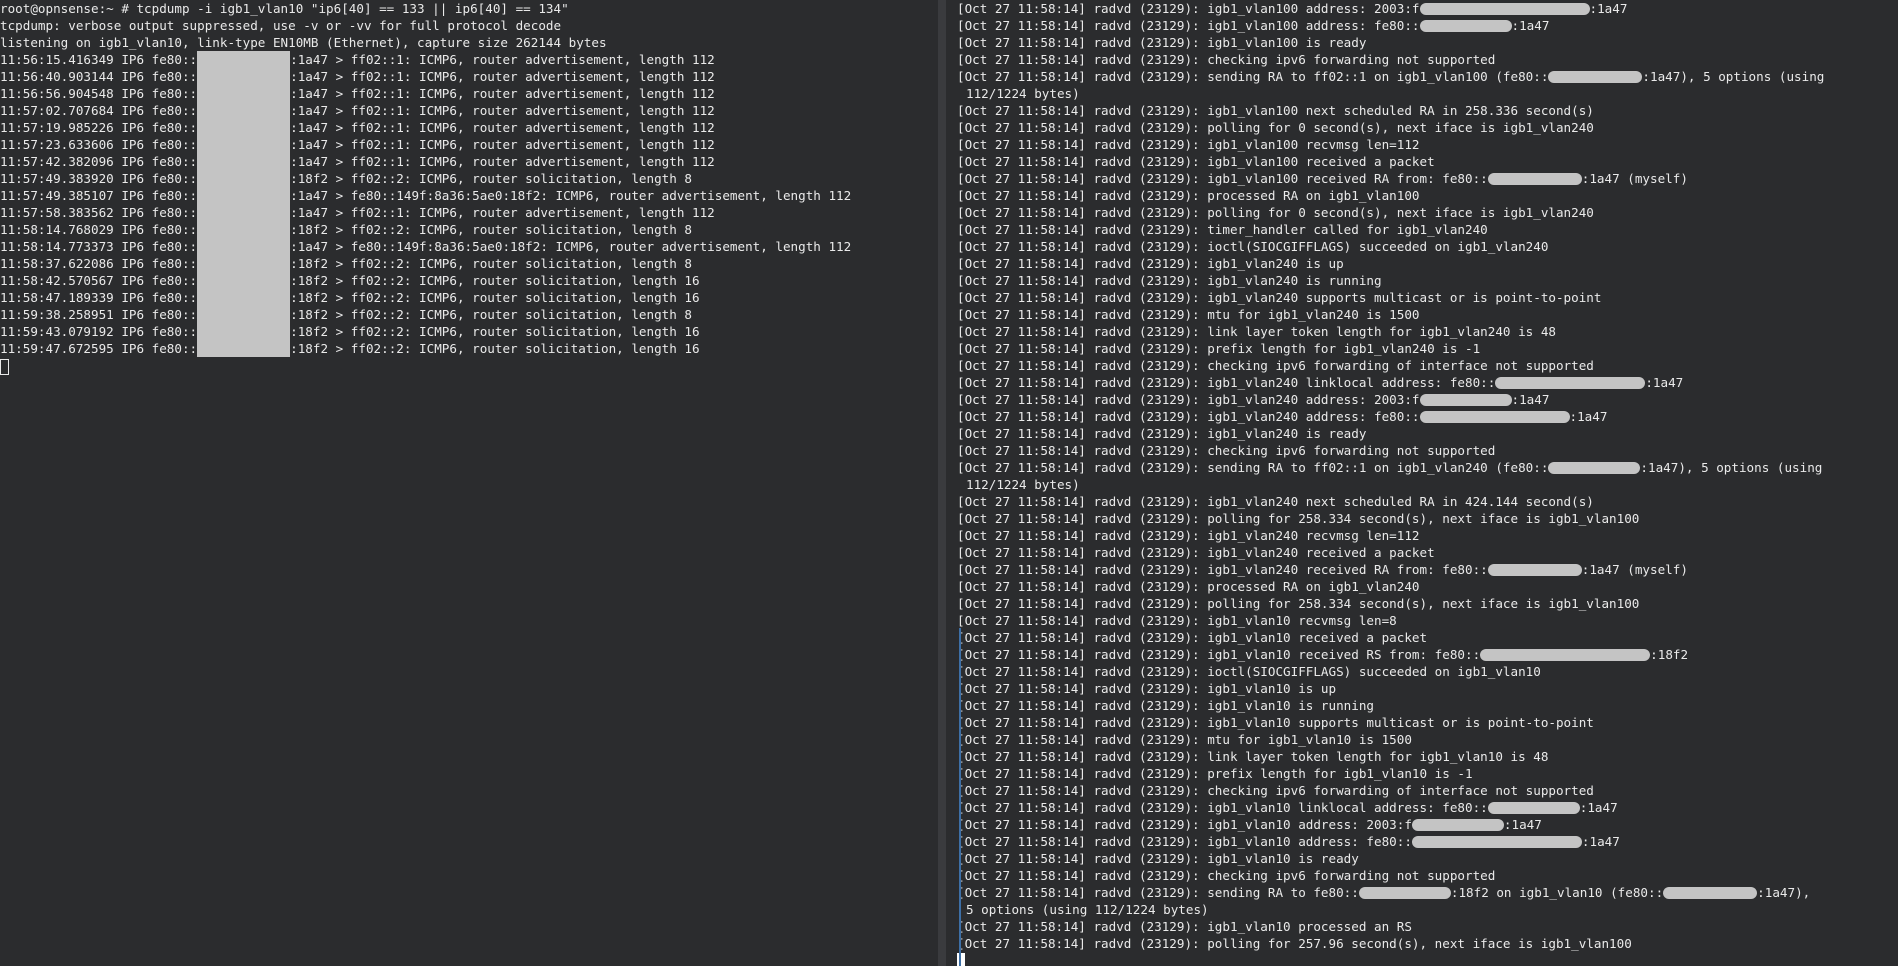 Image resolution: width=1898 pixels, height=966 pixels. What do you see at coordinates (57, 76) in the screenshot?
I see `packet-time: 11:56:40.903144` at bounding box center [57, 76].